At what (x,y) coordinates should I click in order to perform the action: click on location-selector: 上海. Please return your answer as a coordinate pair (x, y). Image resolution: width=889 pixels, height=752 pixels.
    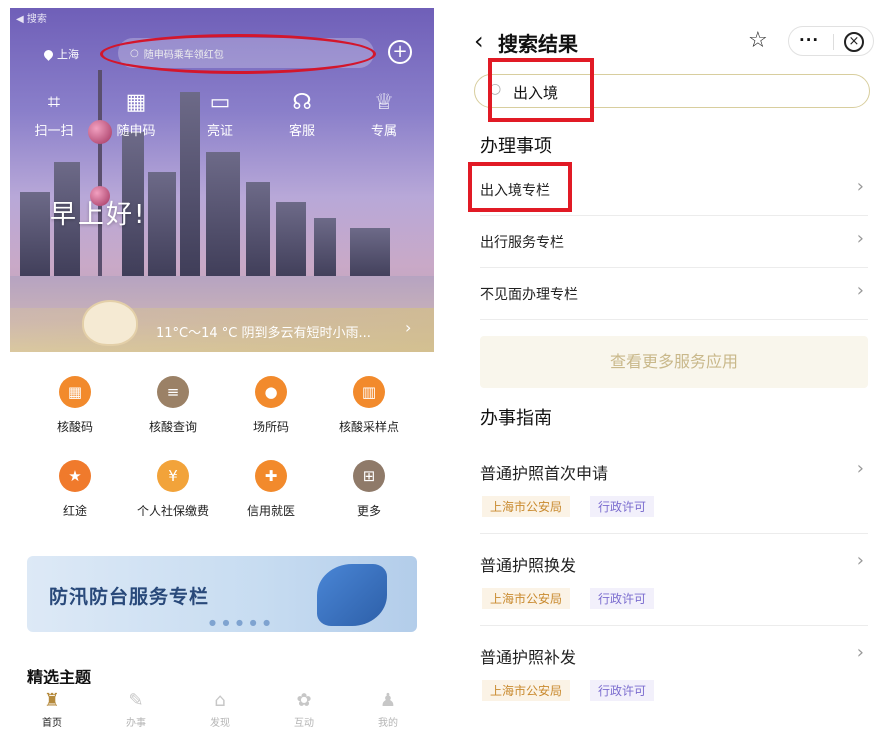
    Looking at the image, I should click on (60, 54).